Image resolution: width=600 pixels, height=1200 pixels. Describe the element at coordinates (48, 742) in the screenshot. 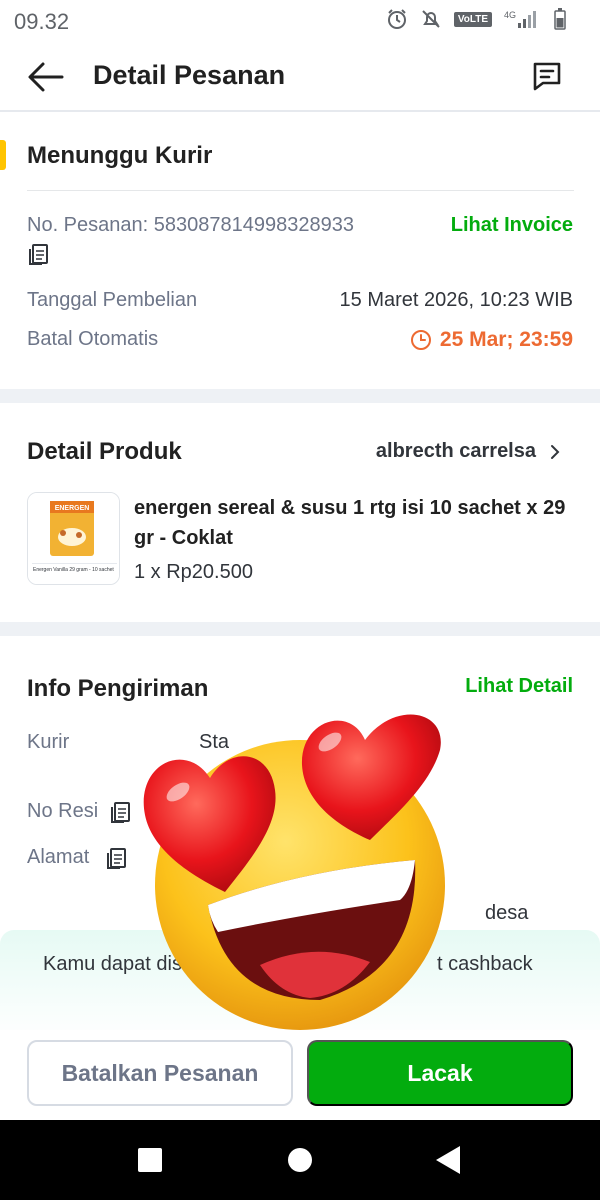

I see `courier-label: Kurir` at that location.